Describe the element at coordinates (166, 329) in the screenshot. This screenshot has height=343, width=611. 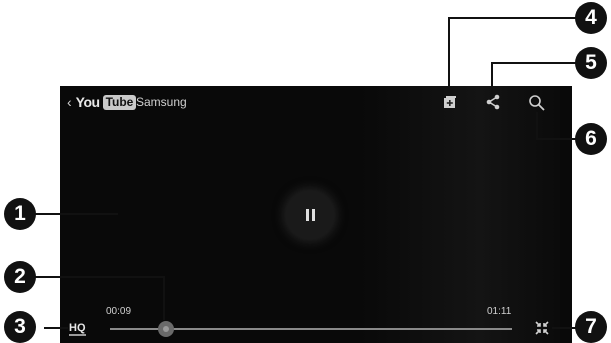
I see `progress-thumb` at that location.